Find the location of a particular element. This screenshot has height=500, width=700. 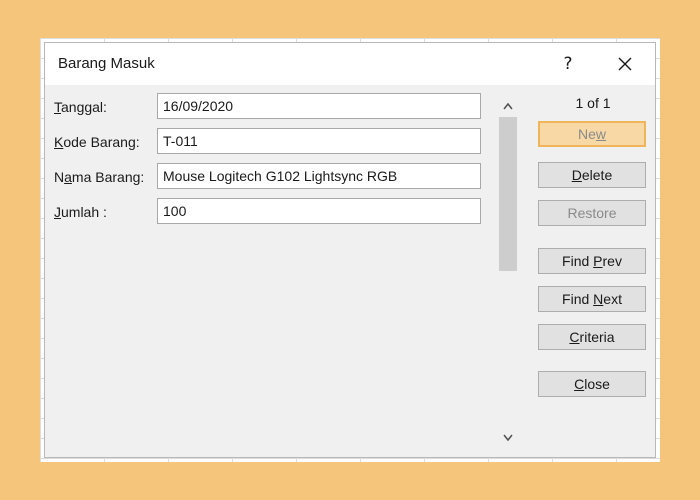

restore-button: Restore is located at coordinates (592, 213).